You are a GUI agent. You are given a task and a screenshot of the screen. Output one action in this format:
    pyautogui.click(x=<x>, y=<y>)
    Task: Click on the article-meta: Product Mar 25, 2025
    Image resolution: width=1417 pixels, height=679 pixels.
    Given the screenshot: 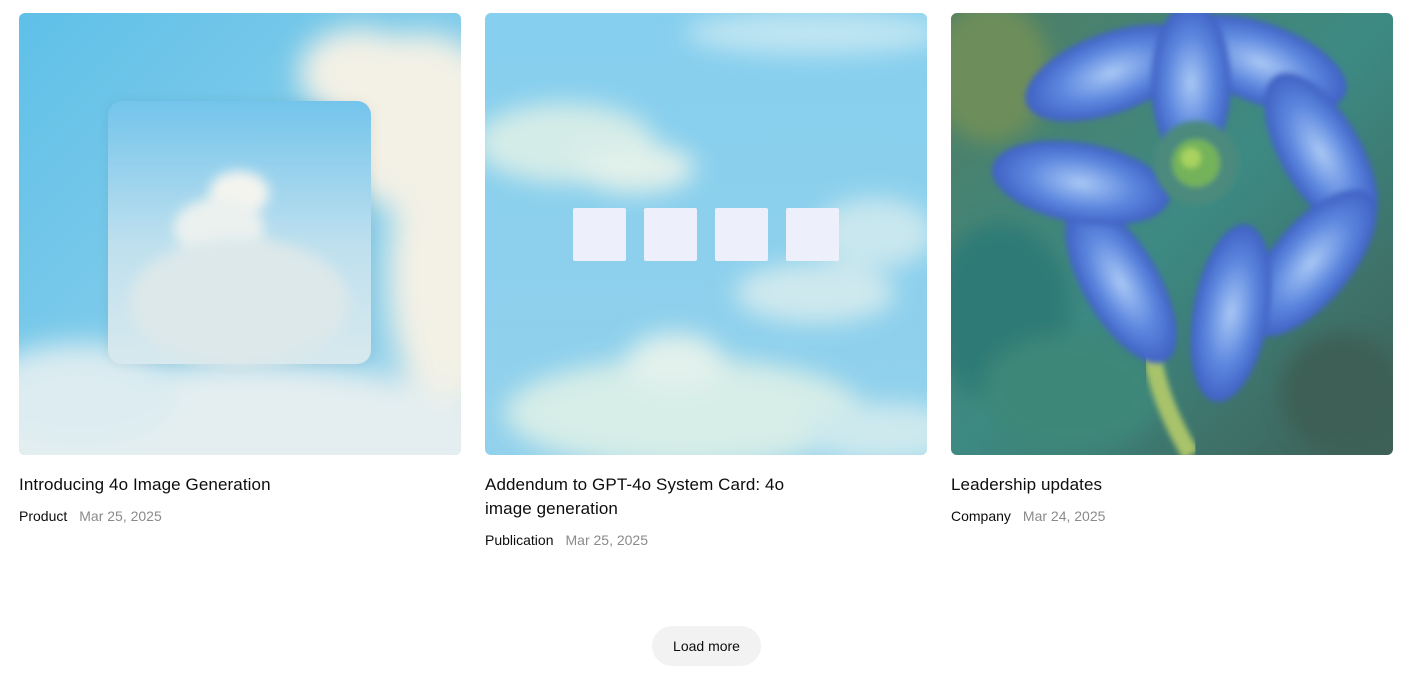 What is the action you would take?
    pyautogui.click(x=240, y=516)
    